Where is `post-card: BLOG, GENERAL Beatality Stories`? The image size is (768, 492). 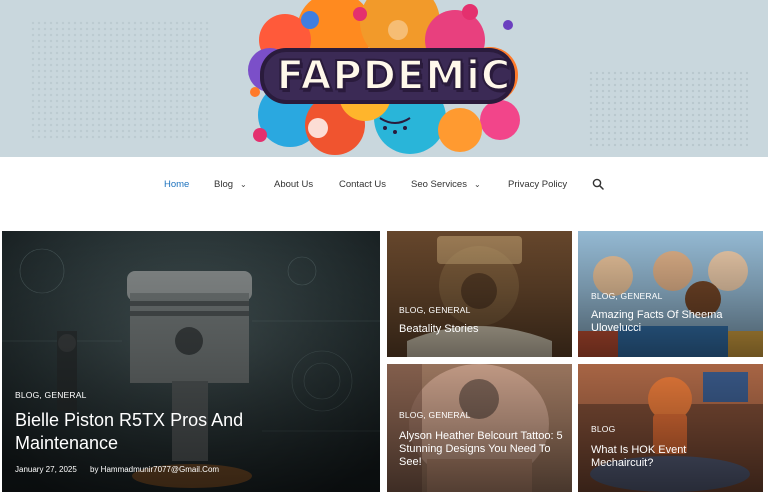
post-card: BLOG, GENERAL Beatality Stories is located at coordinates (479, 294).